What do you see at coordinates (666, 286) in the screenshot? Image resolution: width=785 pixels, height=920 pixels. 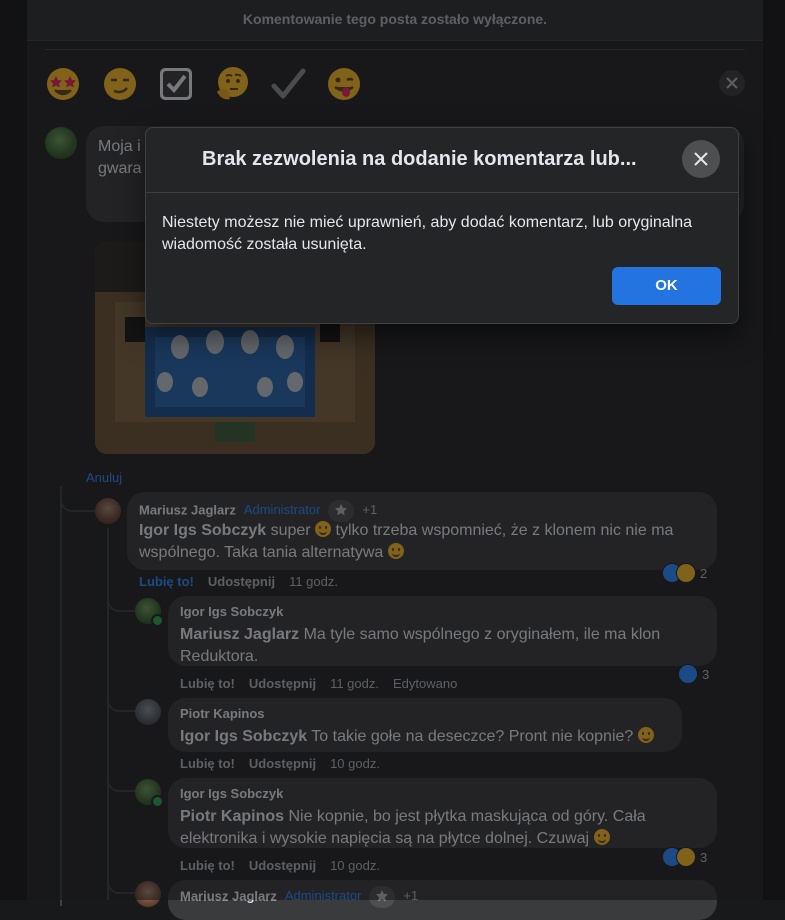 I see `ok-button: OK` at bounding box center [666, 286].